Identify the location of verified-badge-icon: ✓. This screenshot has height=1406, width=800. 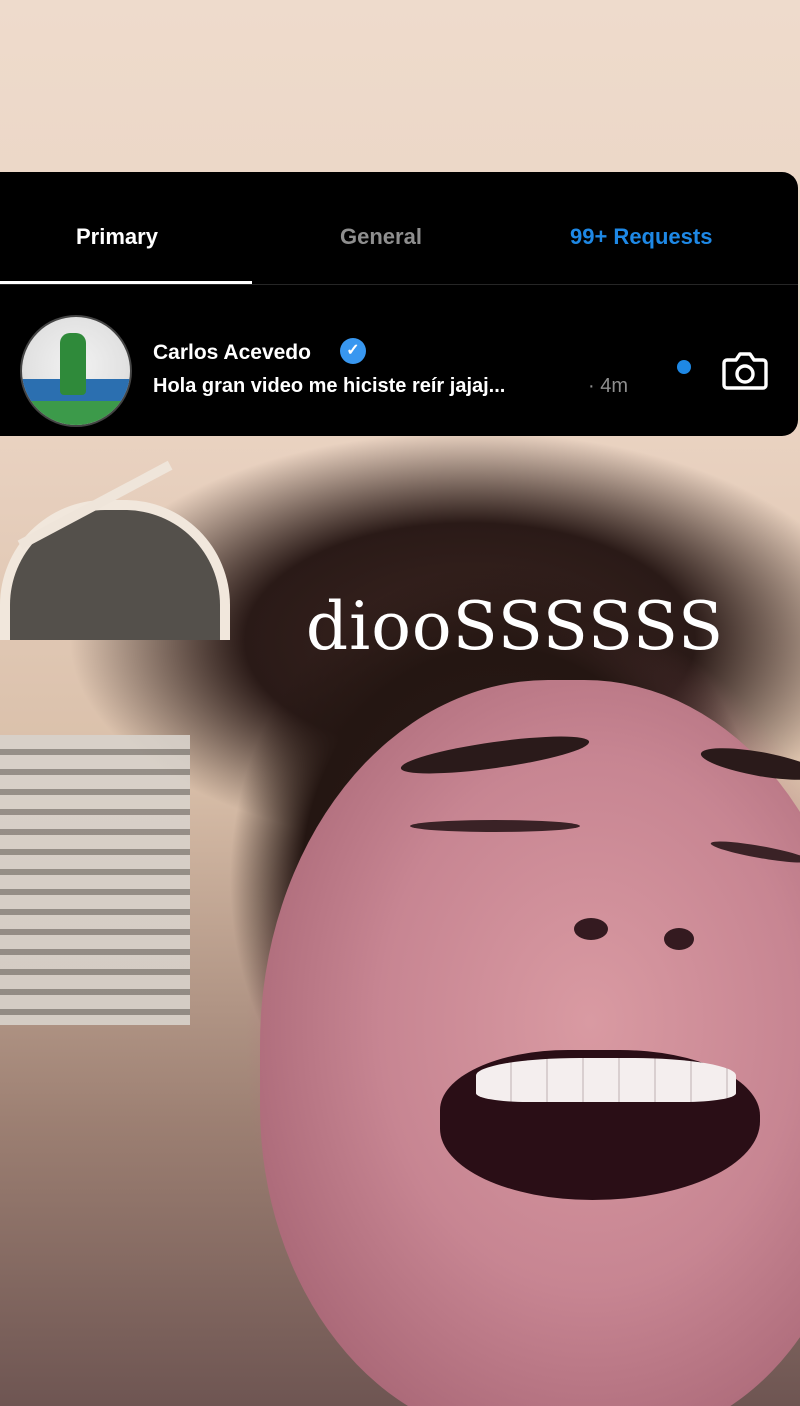
(353, 351).